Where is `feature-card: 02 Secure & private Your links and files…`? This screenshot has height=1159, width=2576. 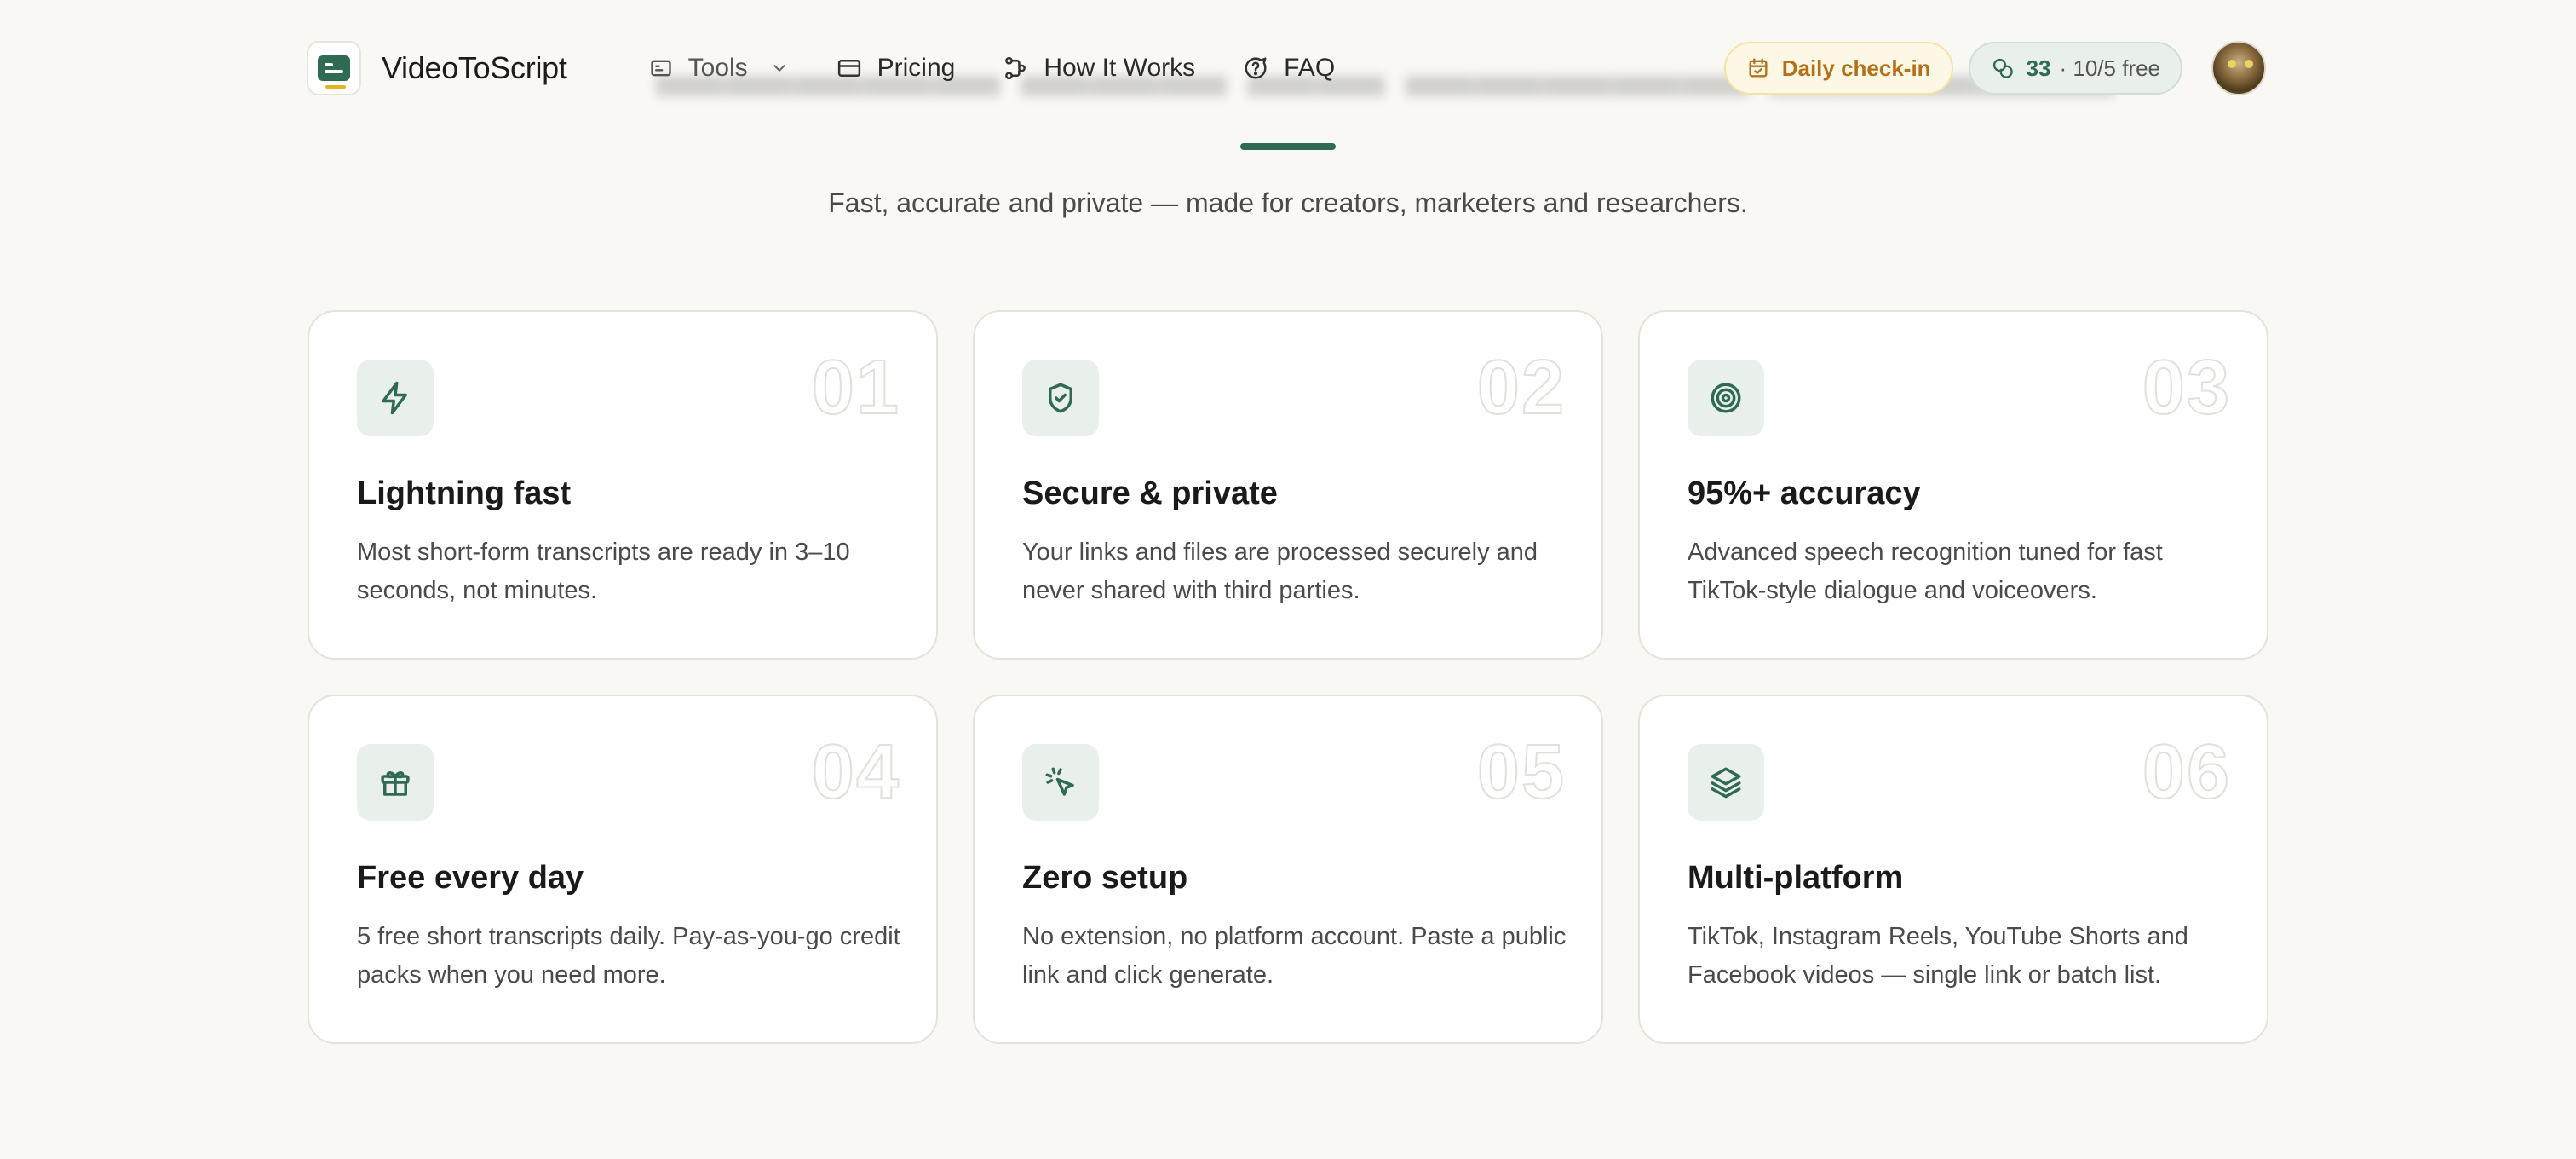 feature-card: 02 Secure & private Your links and files… is located at coordinates (1288, 485).